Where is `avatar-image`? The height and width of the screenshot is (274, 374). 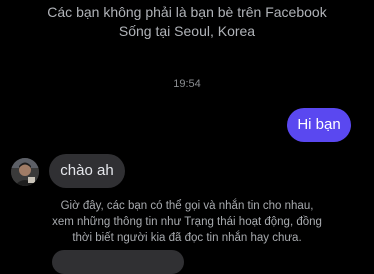
avatar-image is located at coordinates (25, 172).